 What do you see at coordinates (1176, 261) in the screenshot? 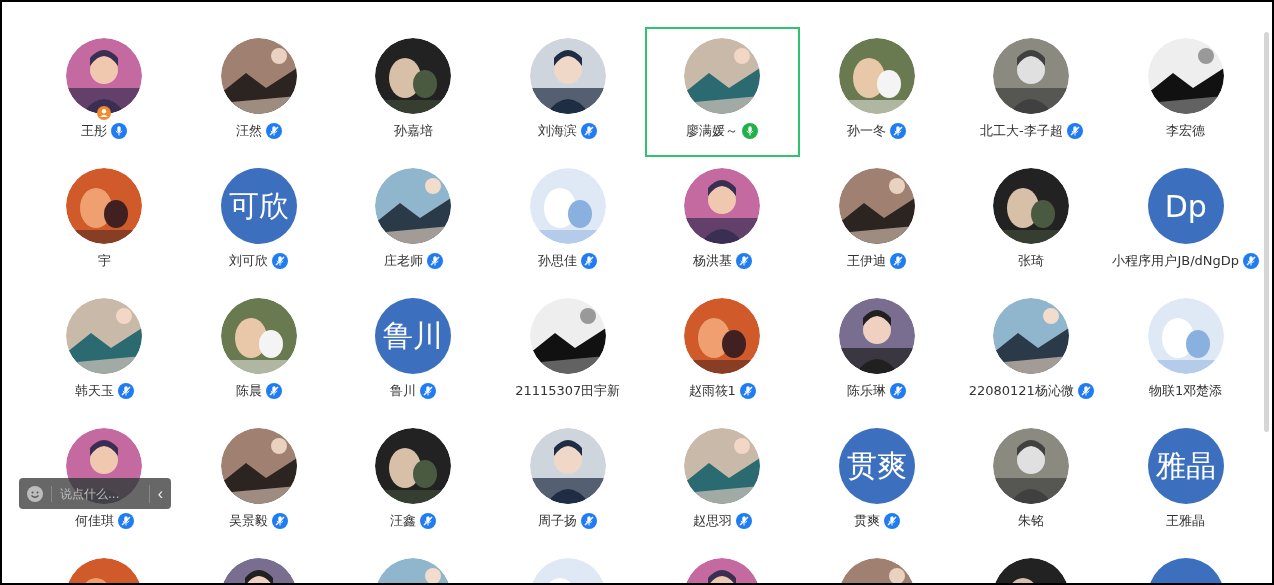
I see `participant-name: 小程序用户JB/dNgDp` at bounding box center [1176, 261].